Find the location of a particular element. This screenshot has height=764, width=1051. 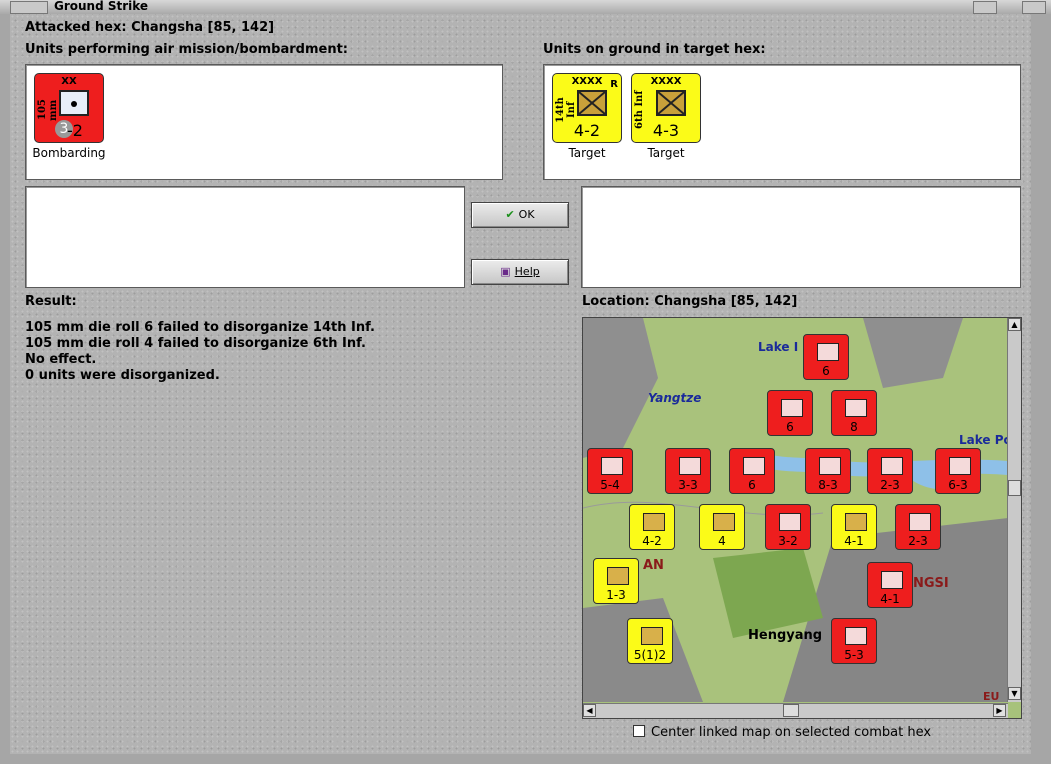

unit-caption: Bombarding is located at coordinates (69, 153).